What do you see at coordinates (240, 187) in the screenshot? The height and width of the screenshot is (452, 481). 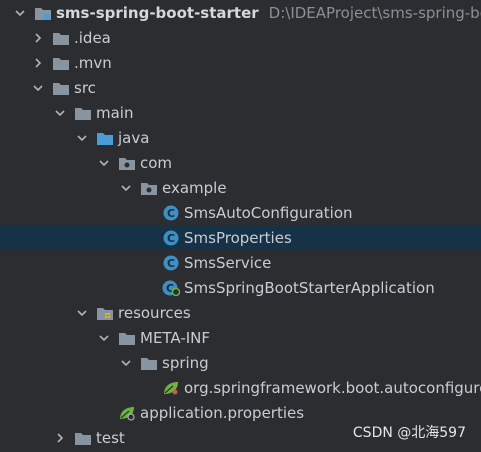 I see `tree-row-example: example` at bounding box center [240, 187].